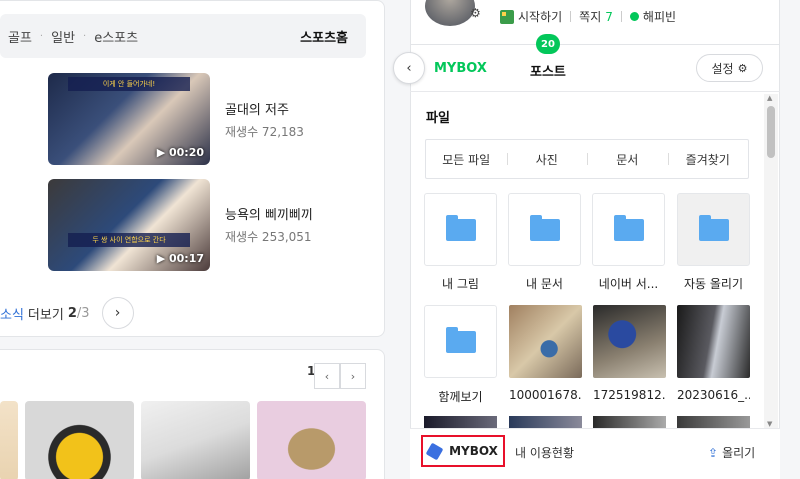  What do you see at coordinates (466, 159) in the screenshot?
I see `filter-all-files: 모든 파일` at bounding box center [466, 159].